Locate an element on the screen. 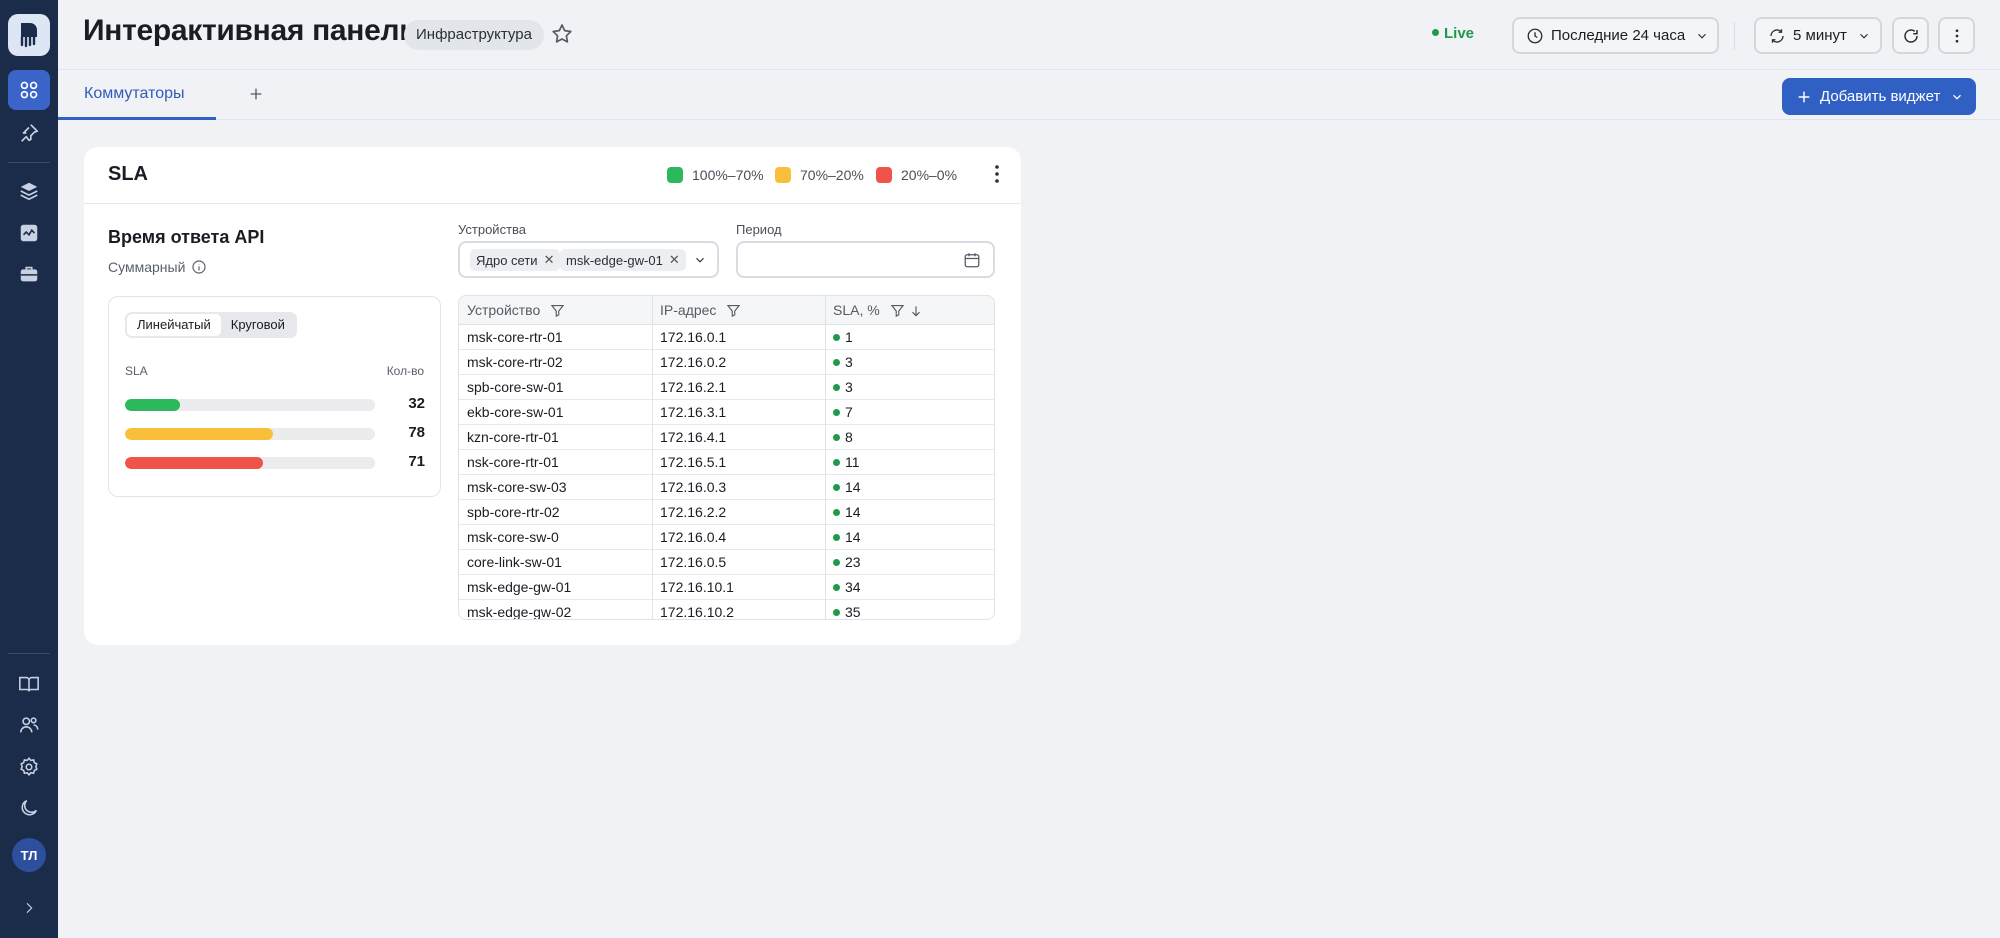  sidebar-item-theme is located at coordinates (29, 808).